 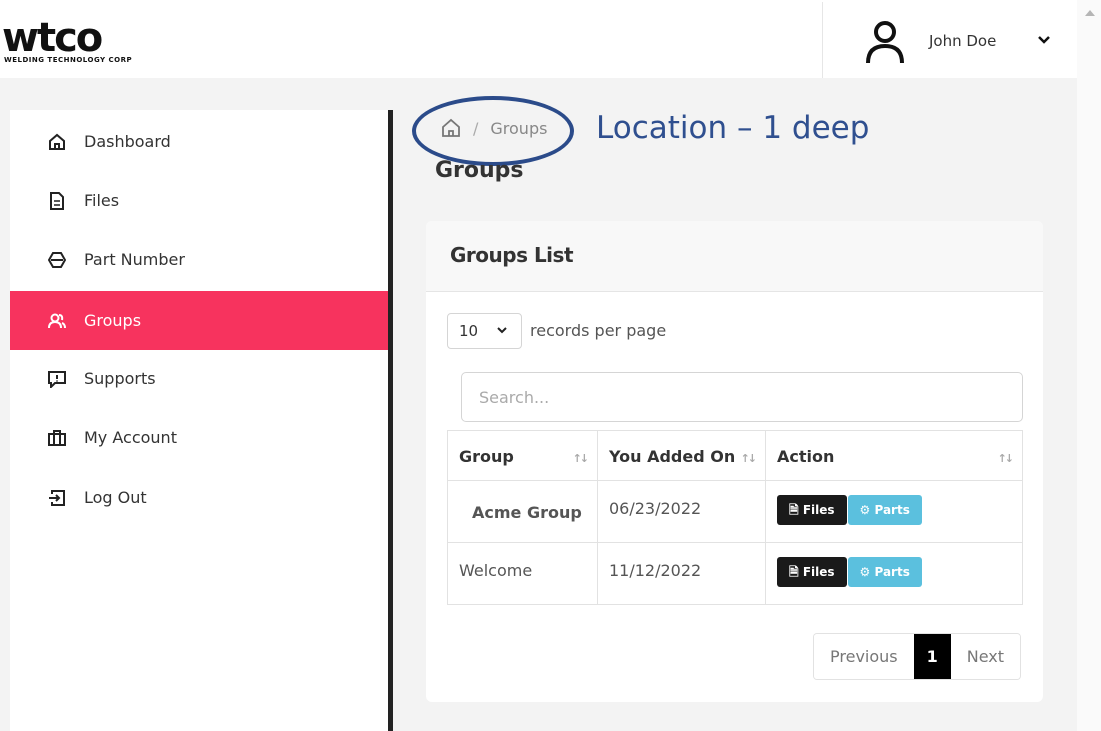 What do you see at coordinates (806, 456) in the screenshot?
I see `column-header-label: Action` at bounding box center [806, 456].